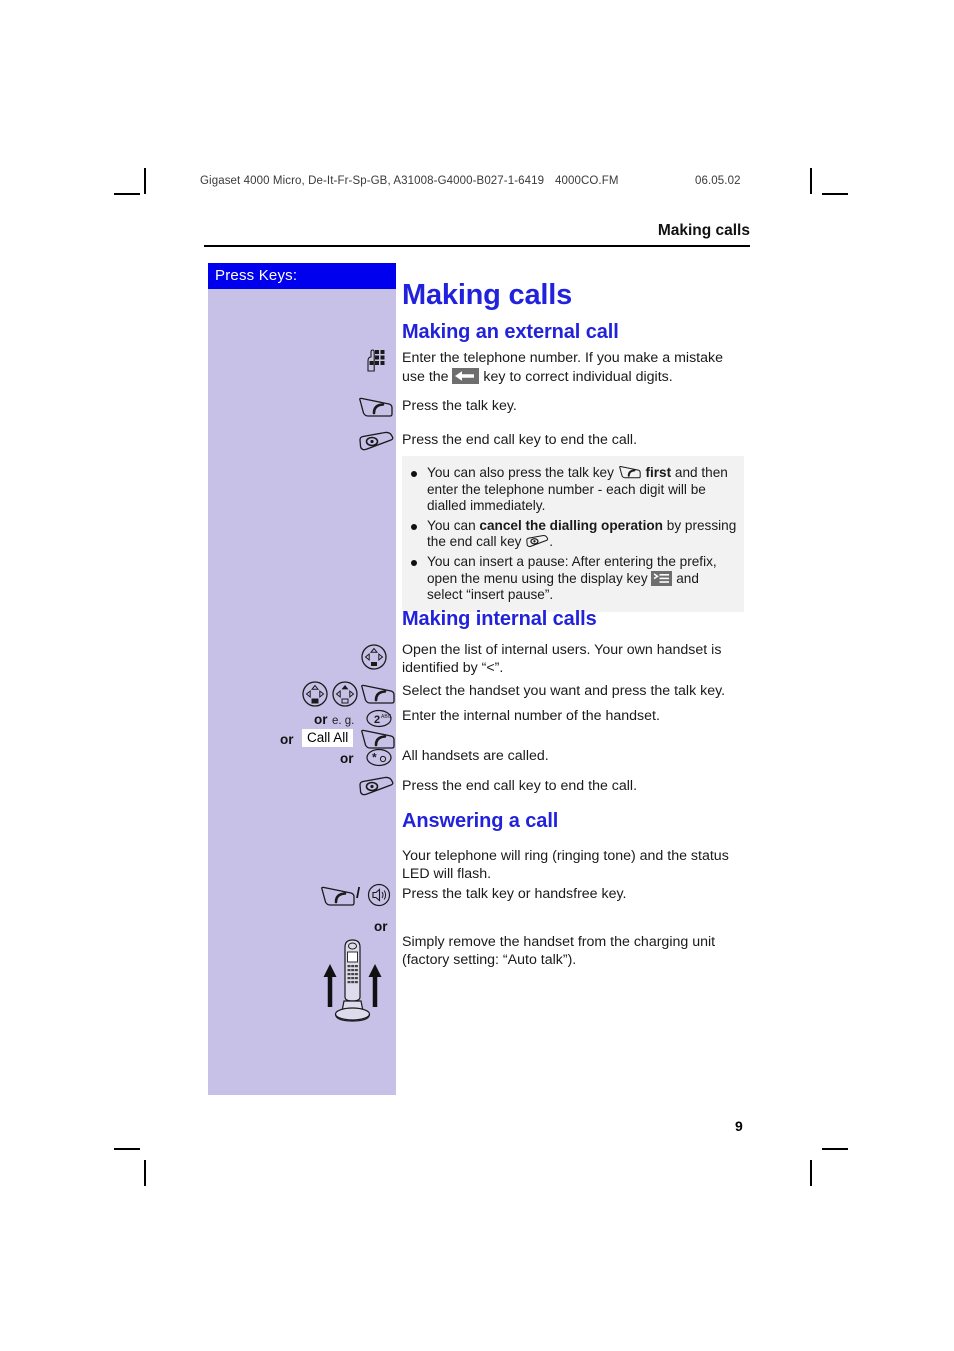 The image size is (954, 1351). What do you see at coordinates (343, 721) in the screenshot?
I see `eg-text: e. g.` at bounding box center [343, 721].